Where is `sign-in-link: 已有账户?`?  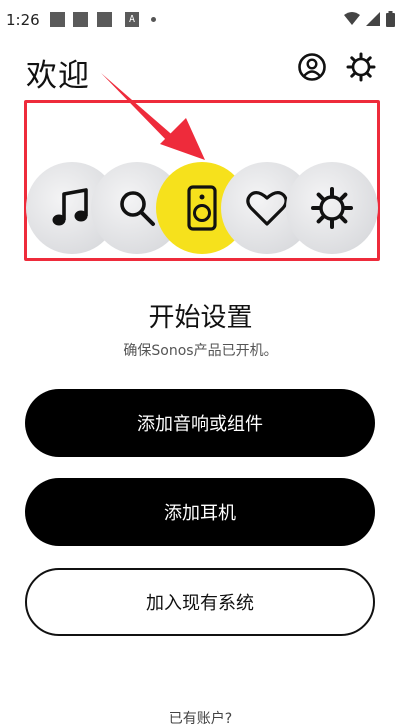
sign-in-link: 已有账户? is located at coordinates (200, 718).